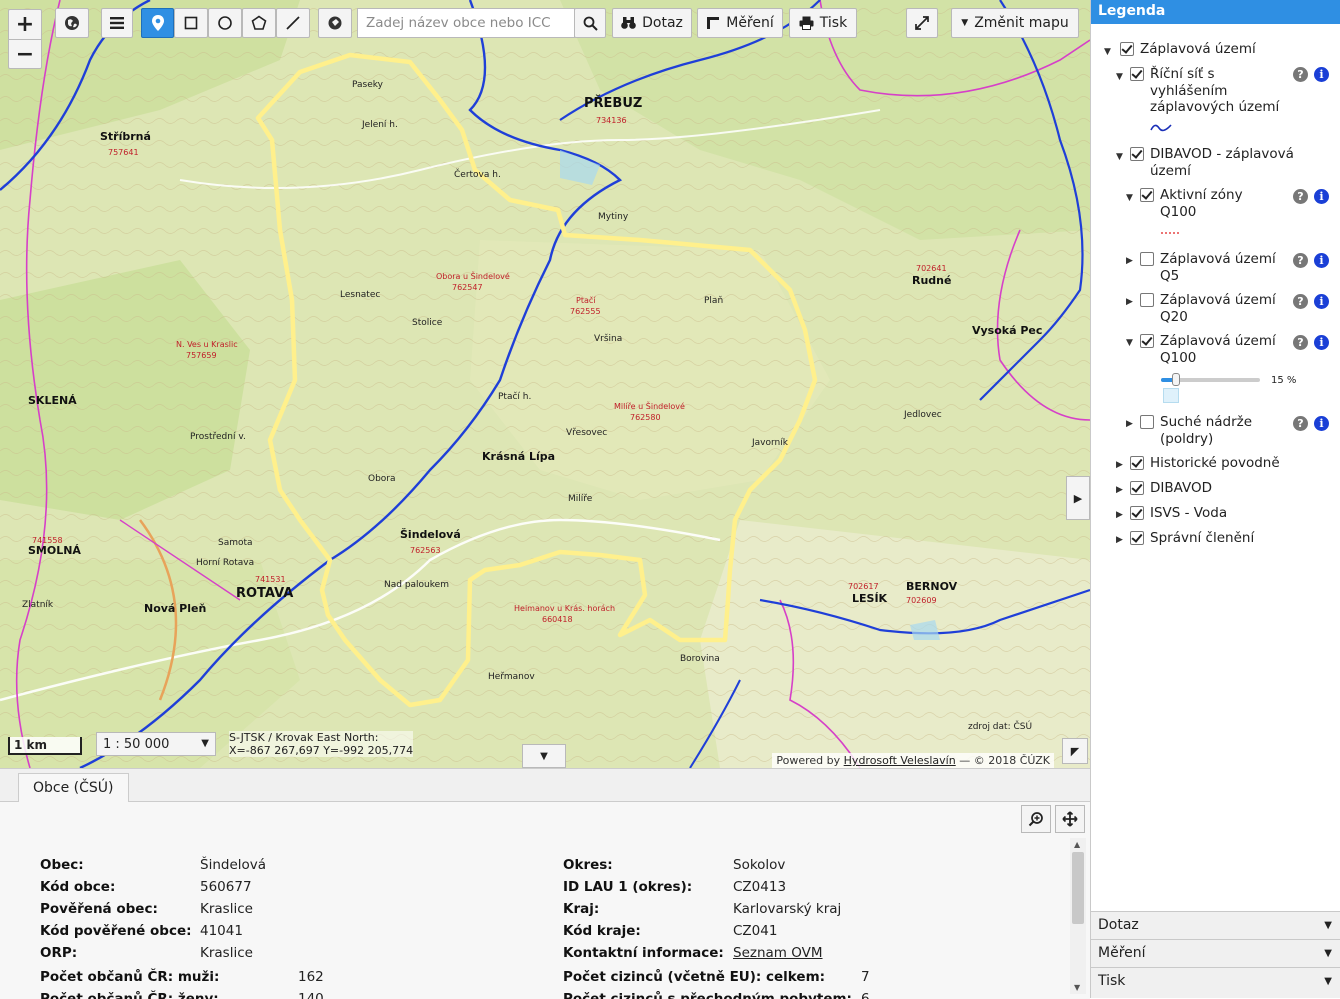 Image resolution: width=1340 pixels, height=999 pixels. I want to click on erase-button, so click(335, 23).